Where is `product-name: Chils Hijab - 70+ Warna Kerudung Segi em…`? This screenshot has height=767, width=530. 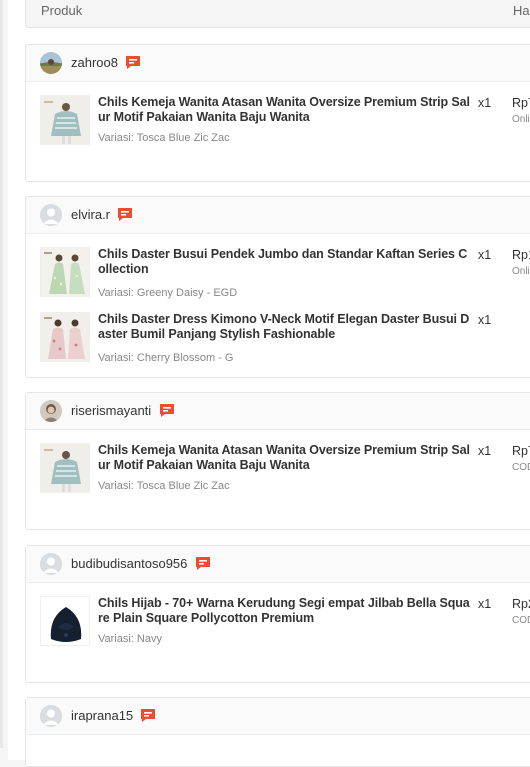 product-name: Chils Hijab - 70+ Warna Kerudung Segi em… is located at coordinates (284, 611).